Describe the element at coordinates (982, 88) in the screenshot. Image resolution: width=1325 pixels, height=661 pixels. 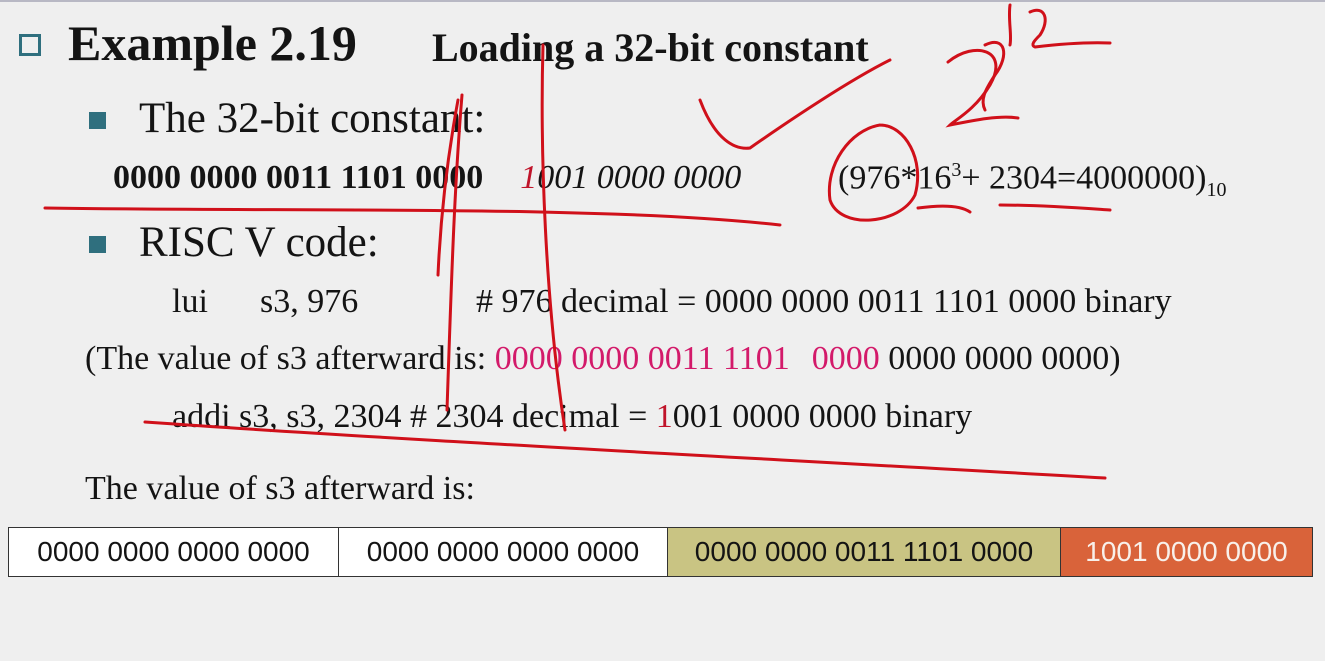
I see `ink-digit-2-b` at that location.